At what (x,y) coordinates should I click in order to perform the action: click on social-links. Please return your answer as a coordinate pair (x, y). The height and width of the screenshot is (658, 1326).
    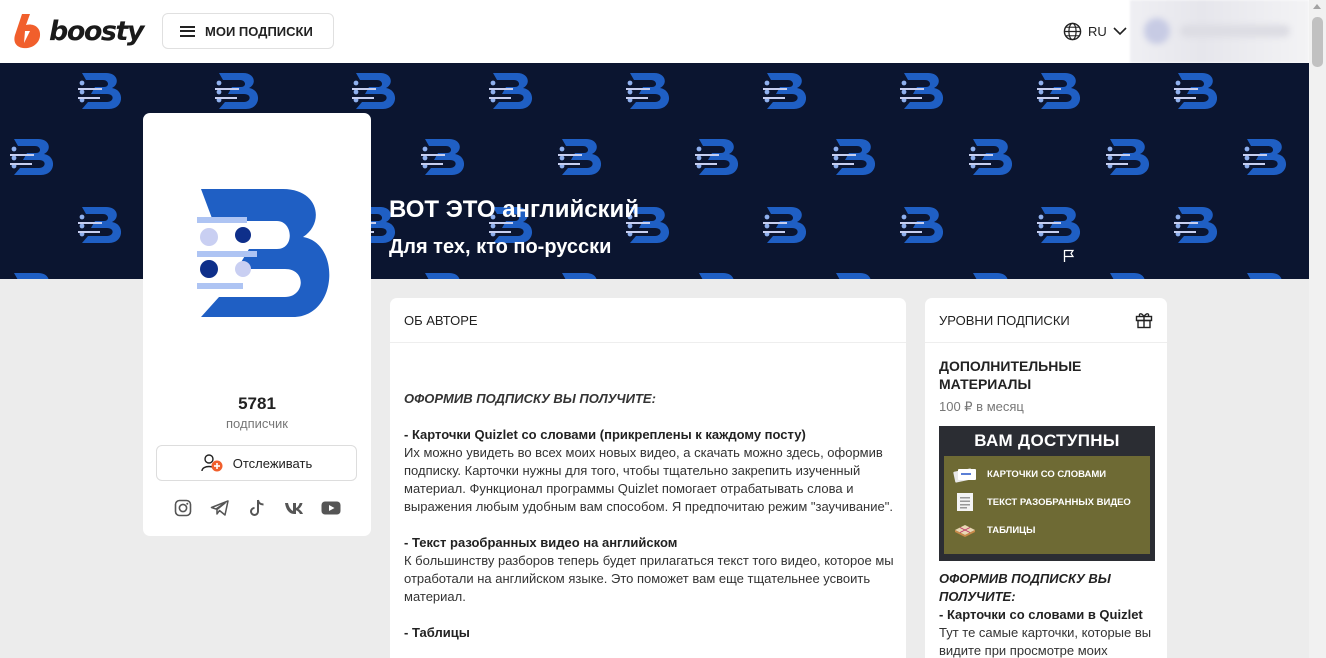
    Looking at the image, I should click on (257, 508).